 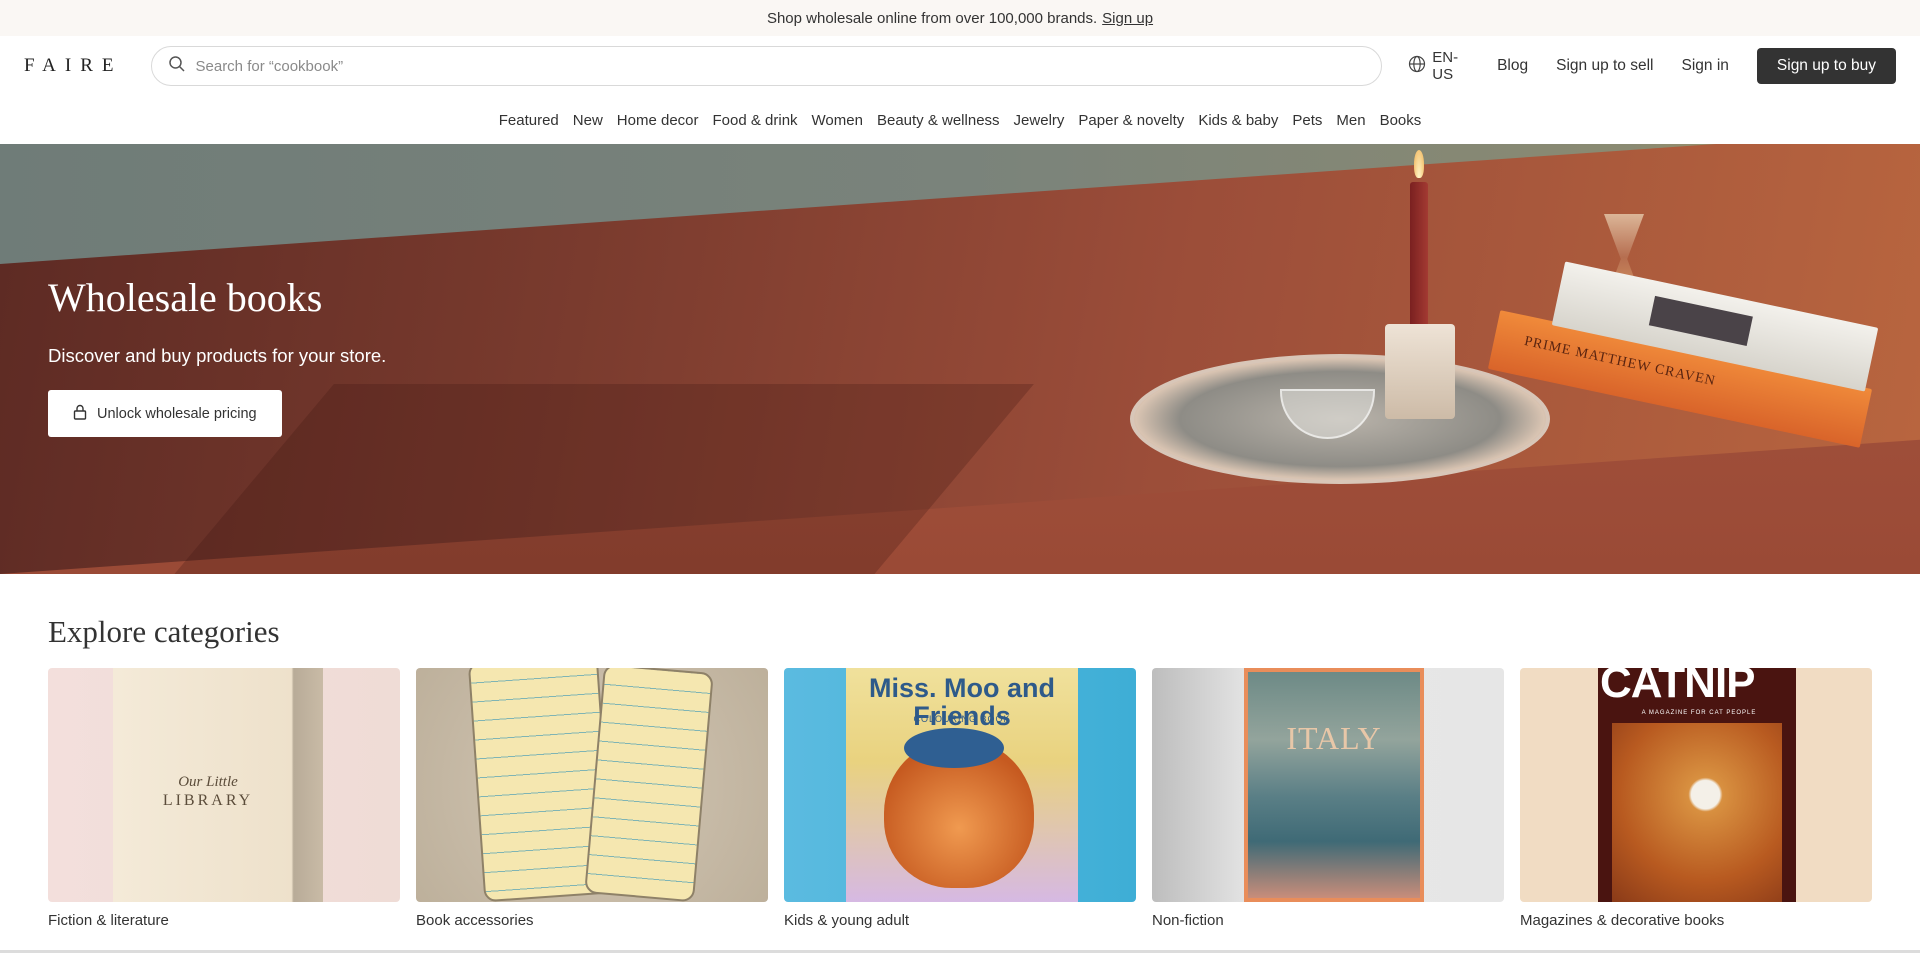 I want to click on fiction-book-image: Our Little LIBRARY, so click(x=224, y=785).